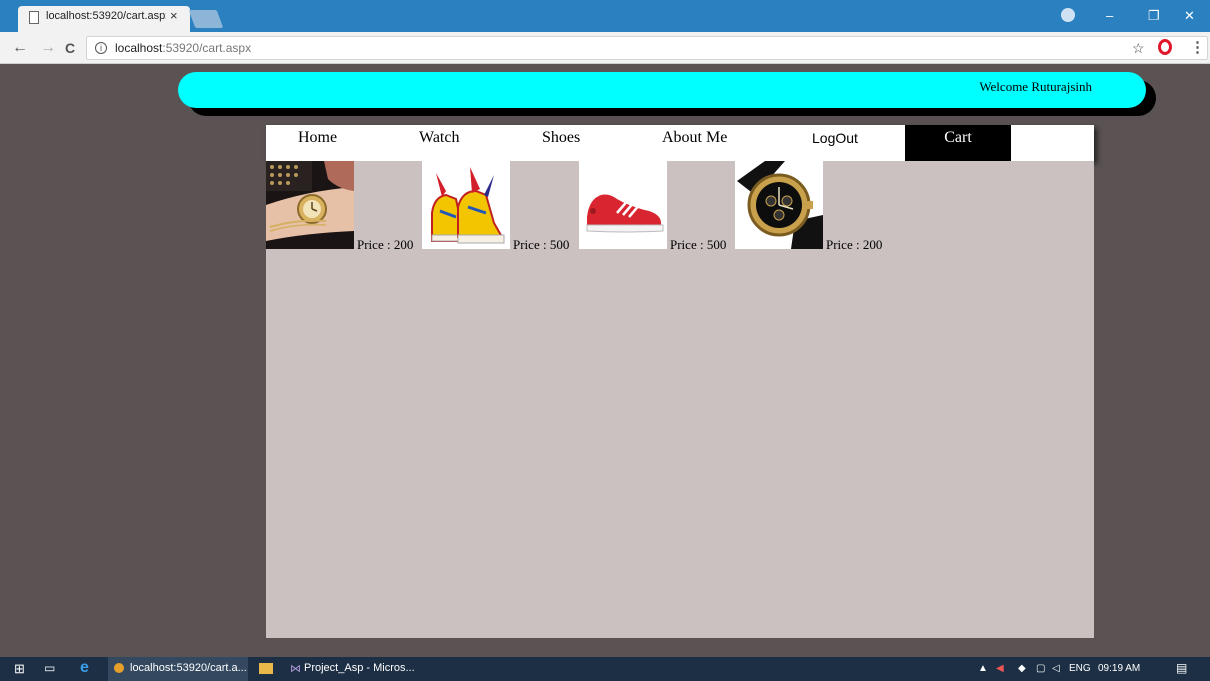  I want to click on welcome-text: Welcome Ruturajsinh, so click(1035, 86).